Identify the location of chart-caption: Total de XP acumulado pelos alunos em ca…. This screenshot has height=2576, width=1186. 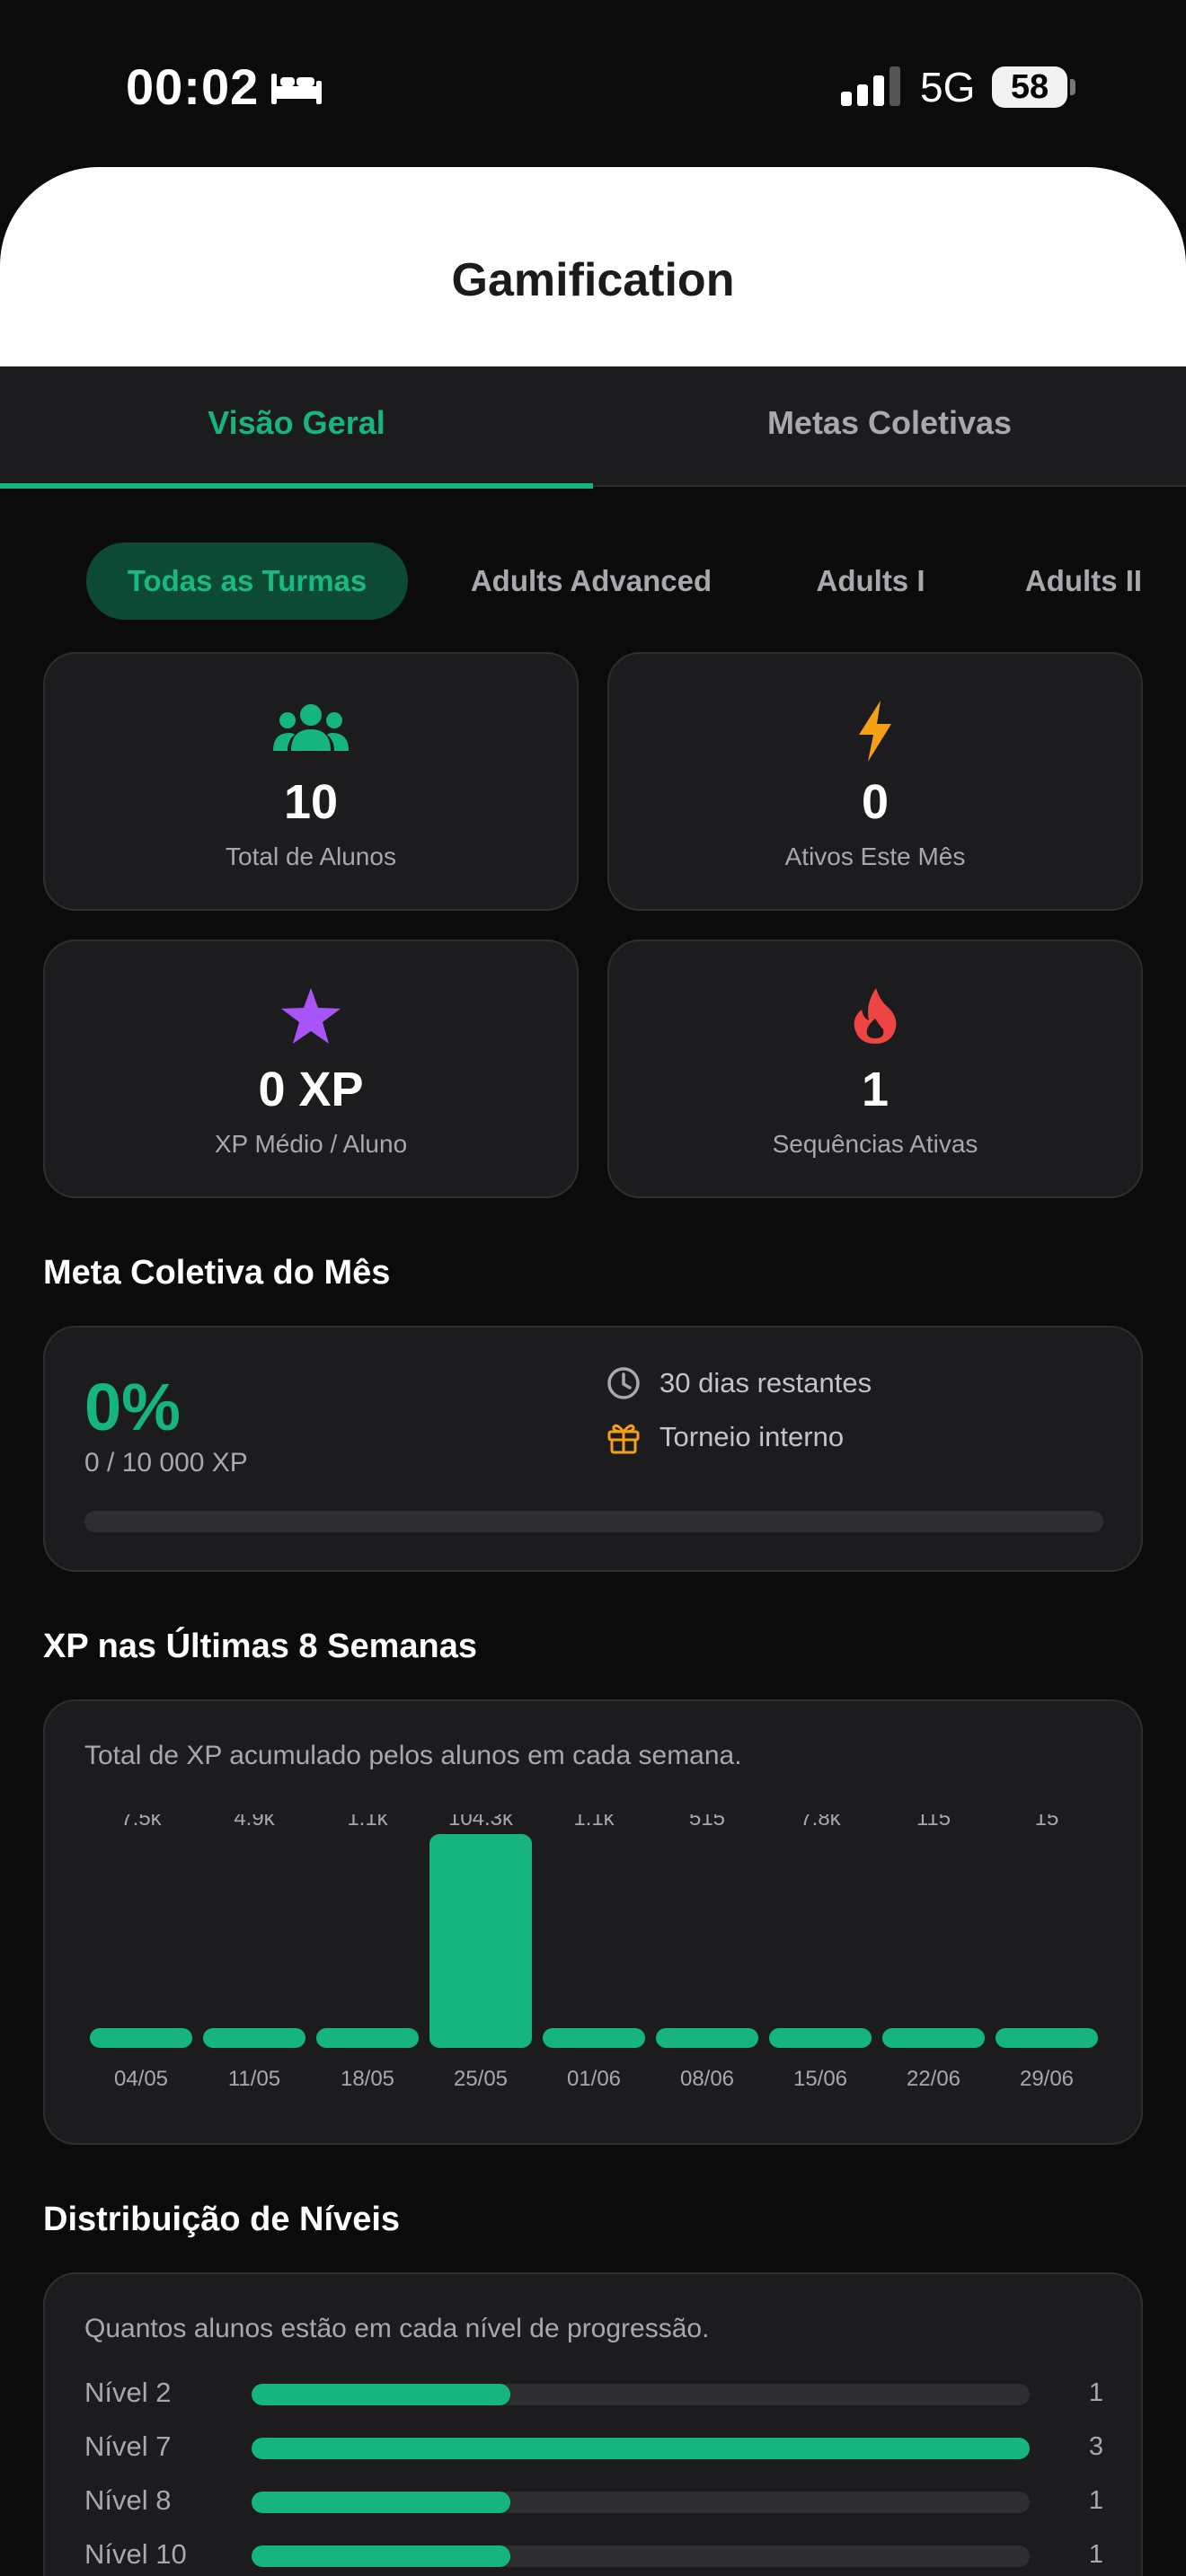
(413, 1755).